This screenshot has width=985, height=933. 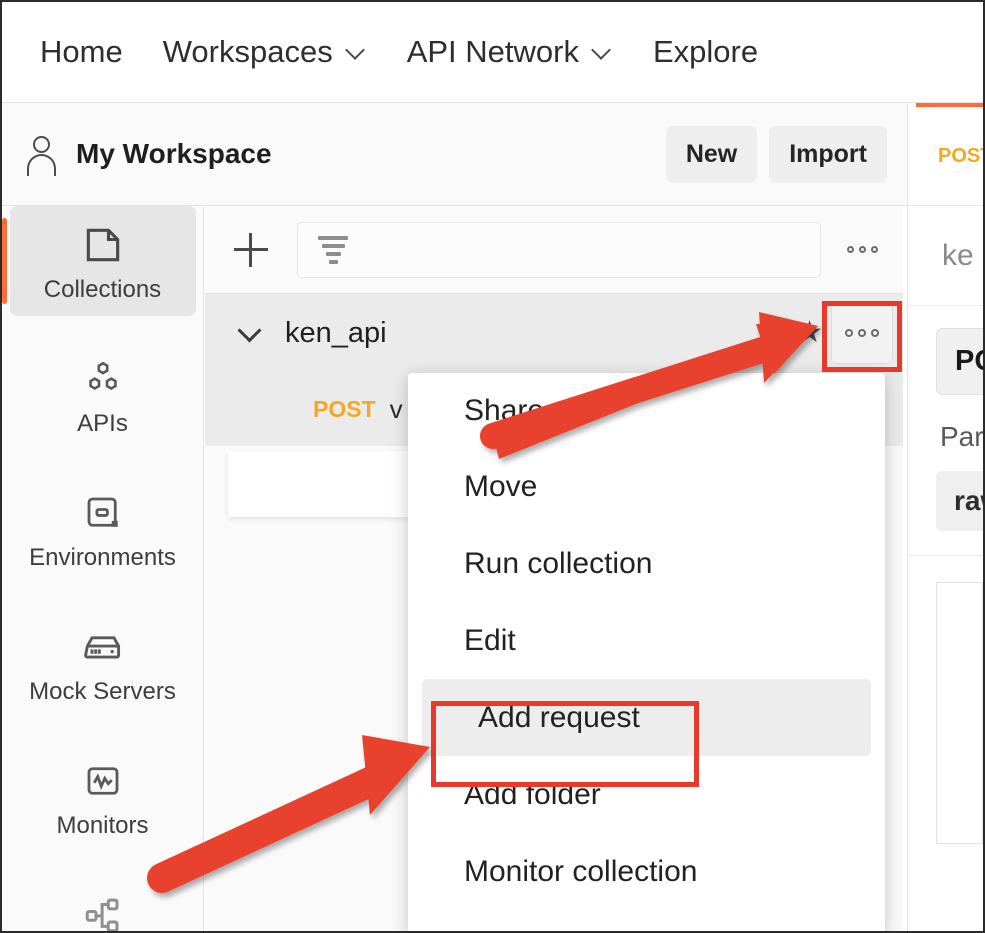 What do you see at coordinates (247, 51) in the screenshot?
I see `topnav-label: Workspaces` at bounding box center [247, 51].